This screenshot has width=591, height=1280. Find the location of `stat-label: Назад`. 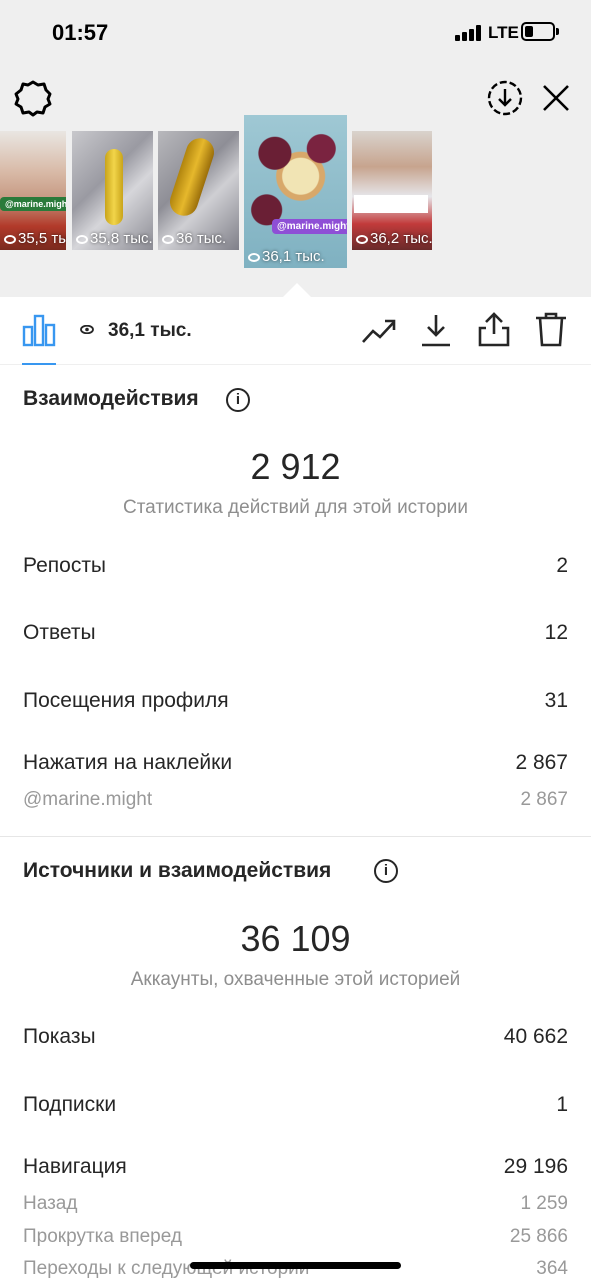

stat-label: Назад is located at coordinates (50, 1203).